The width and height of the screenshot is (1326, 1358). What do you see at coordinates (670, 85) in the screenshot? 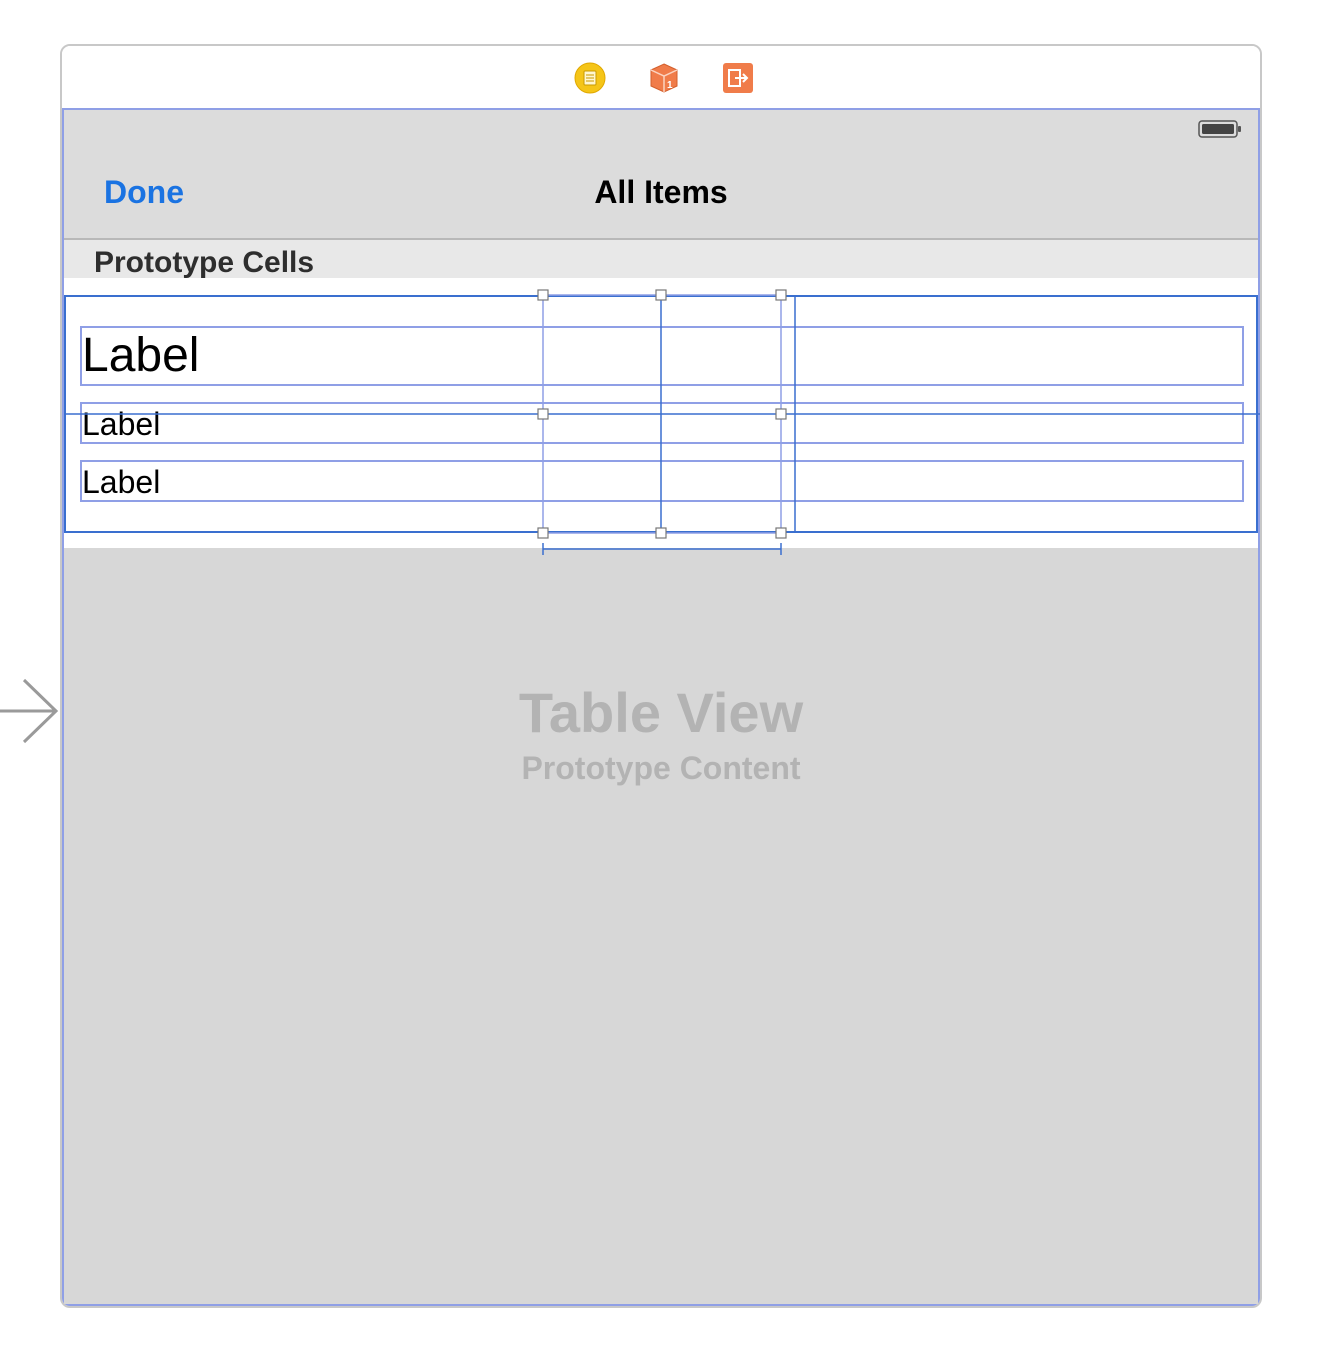
I see `svg-text: 1` at bounding box center [670, 85].